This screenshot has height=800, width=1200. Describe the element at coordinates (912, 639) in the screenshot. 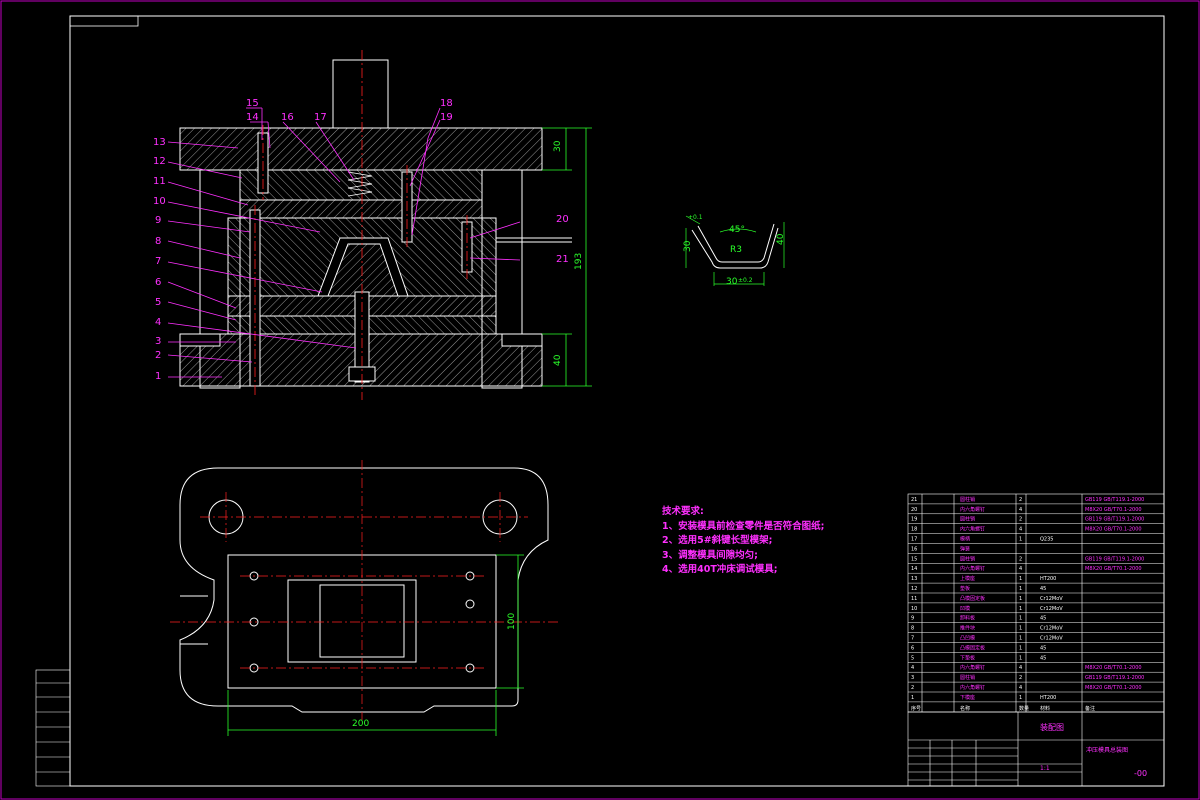

I see `bom-cell-no: 7` at that location.